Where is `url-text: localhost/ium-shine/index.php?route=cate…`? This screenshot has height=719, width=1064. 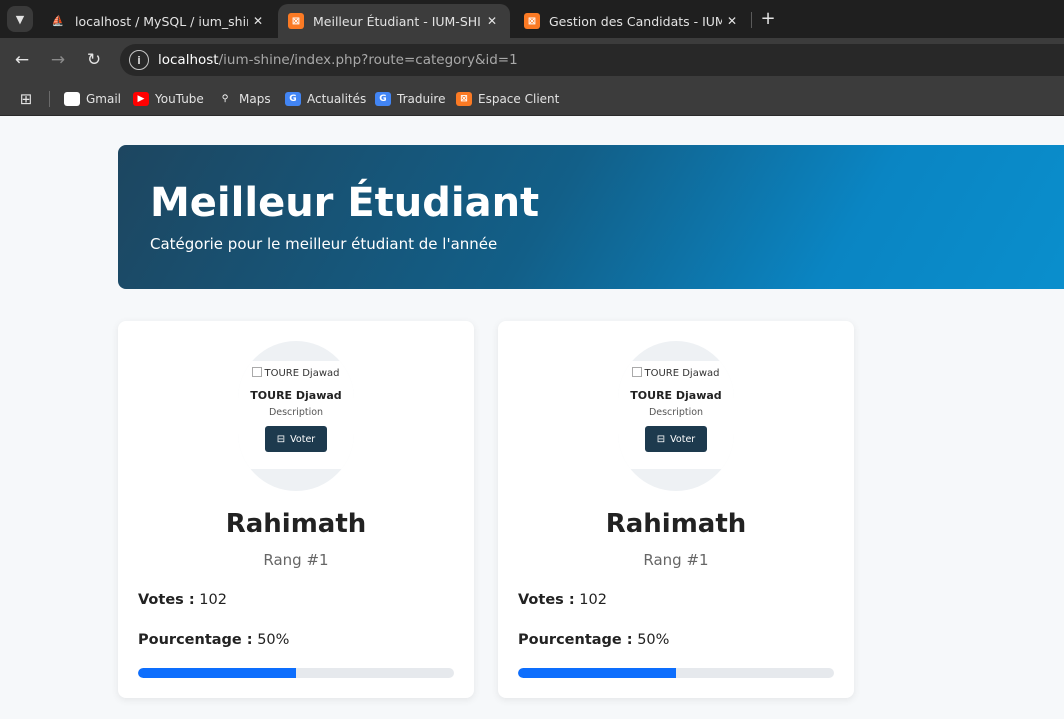
url-text: localhost/ium-shine/index.php?route=cate… is located at coordinates (338, 60).